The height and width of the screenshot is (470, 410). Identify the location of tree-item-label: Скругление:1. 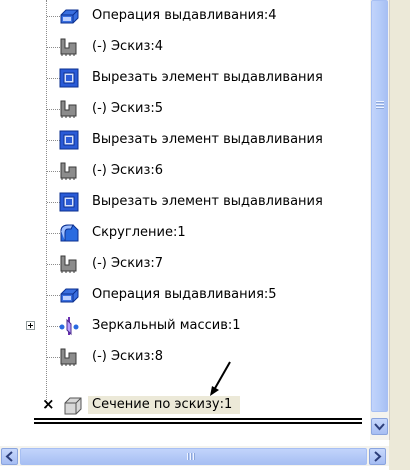
(139, 232).